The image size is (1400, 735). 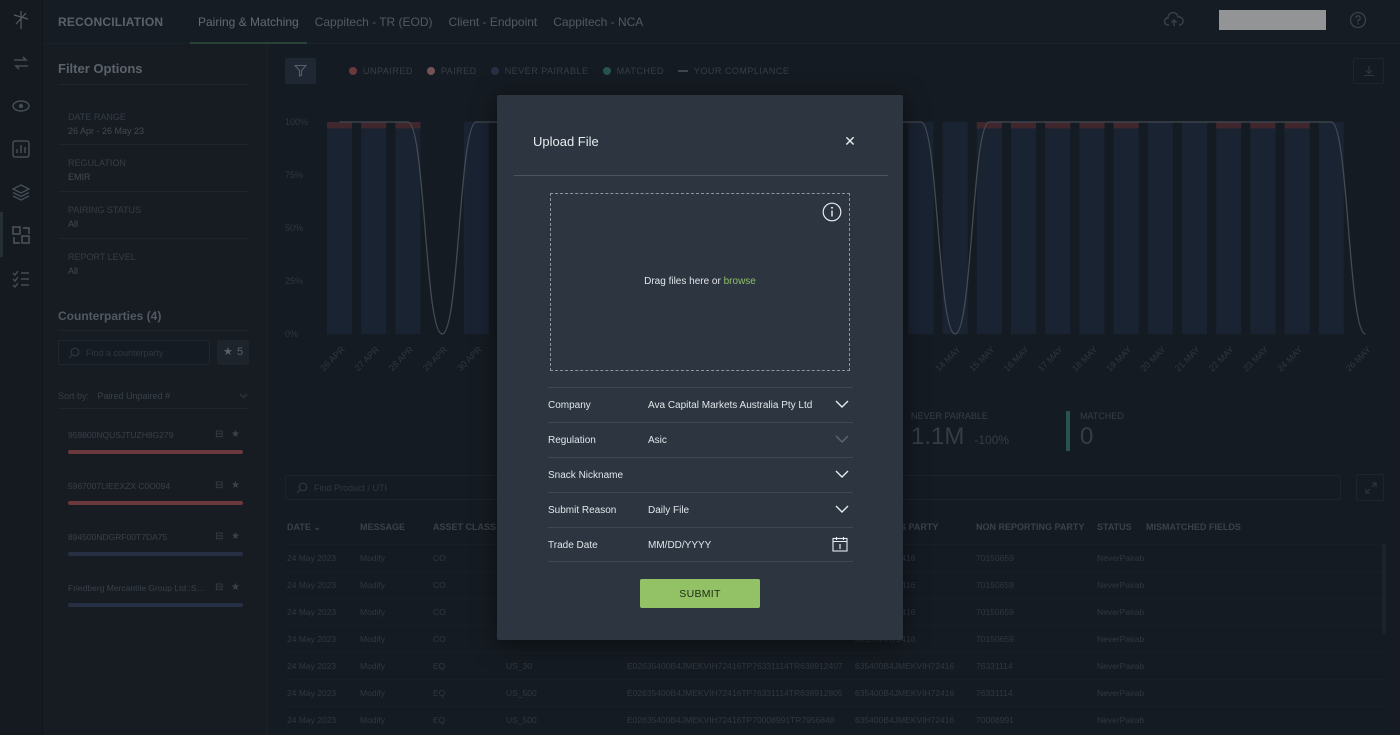 What do you see at coordinates (572, 440) in the screenshot?
I see `regulation-label: Regulation` at bounding box center [572, 440].